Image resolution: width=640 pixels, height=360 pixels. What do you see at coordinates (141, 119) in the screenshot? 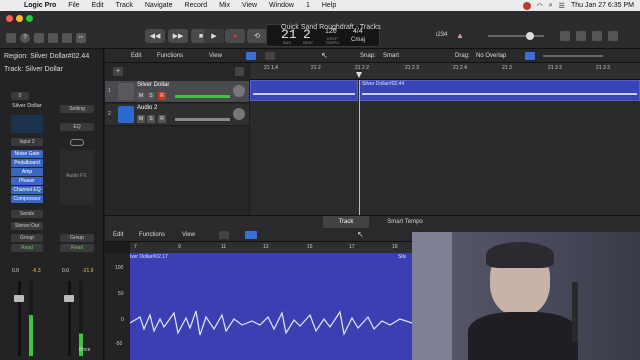
I see `mute-button-2: M` at bounding box center [141, 119].